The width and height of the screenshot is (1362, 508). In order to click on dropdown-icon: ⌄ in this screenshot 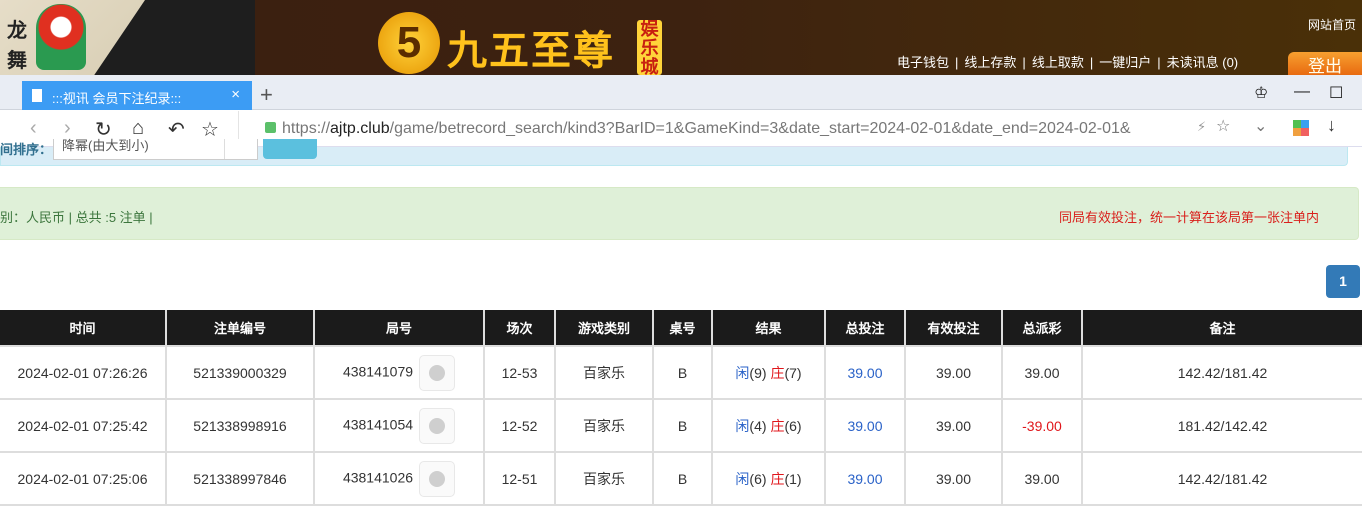, I will do `click(1260, 126)`.